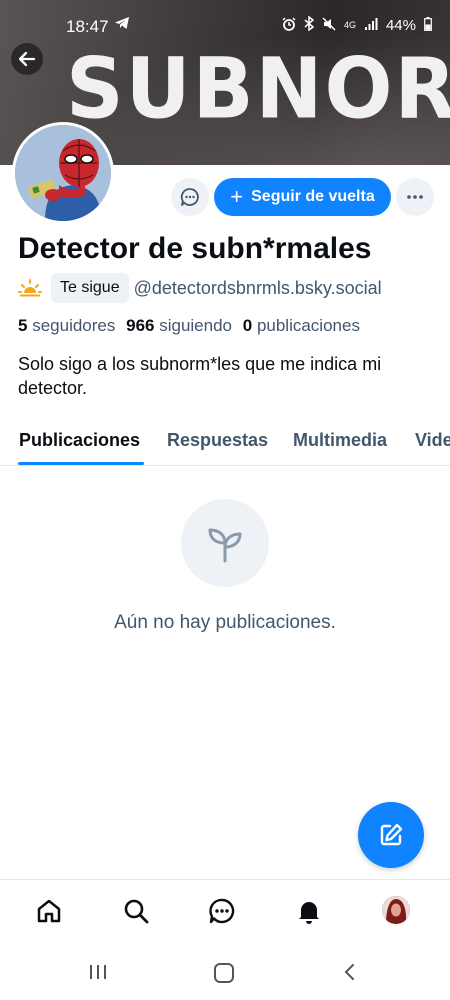 The image size is (450, 1000). I want to click on arrow-left-icon, so click(27, 59).